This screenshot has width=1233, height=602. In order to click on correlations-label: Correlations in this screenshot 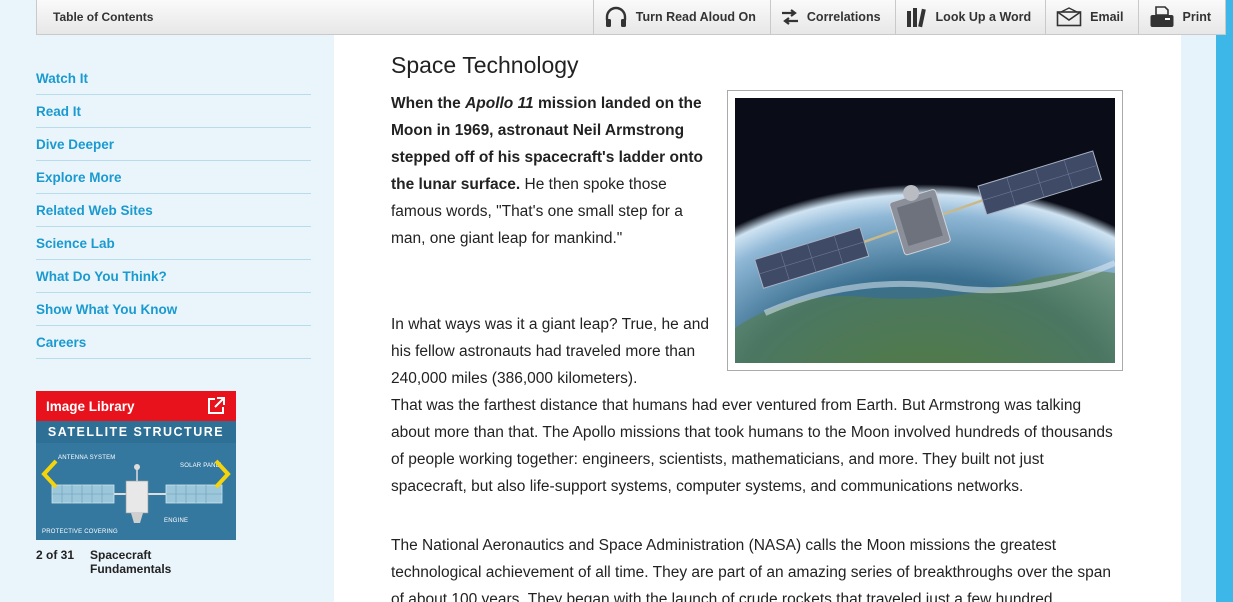, I will do `click(843, 17)`.